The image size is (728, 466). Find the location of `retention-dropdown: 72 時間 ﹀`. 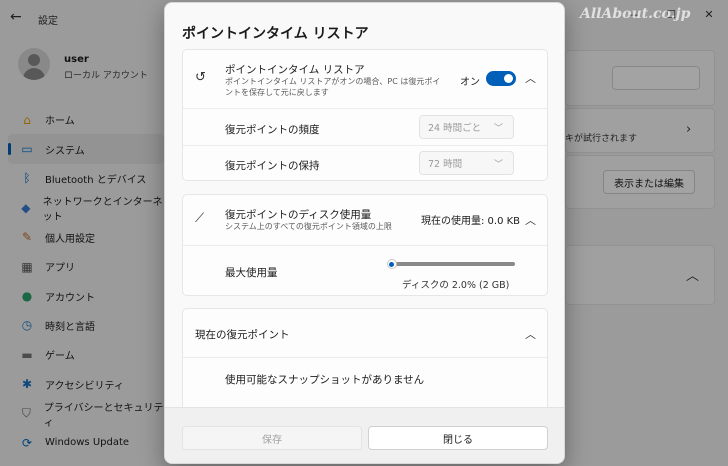

retention-dropdown: 72 時間 ﹀ is located at coordinates (466, 163).